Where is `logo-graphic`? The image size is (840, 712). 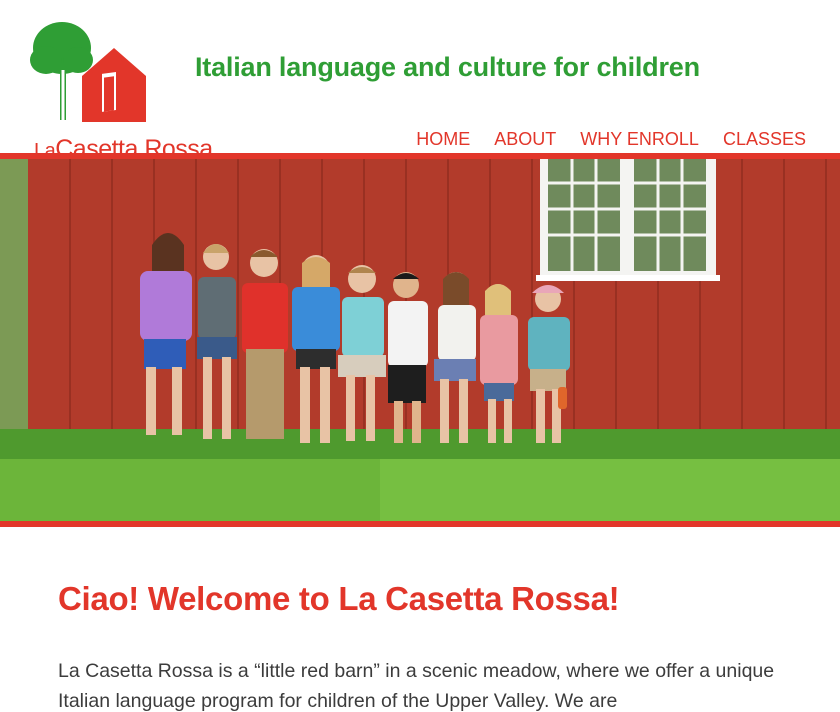
logo-graphic is located at coordinates (88, 73).